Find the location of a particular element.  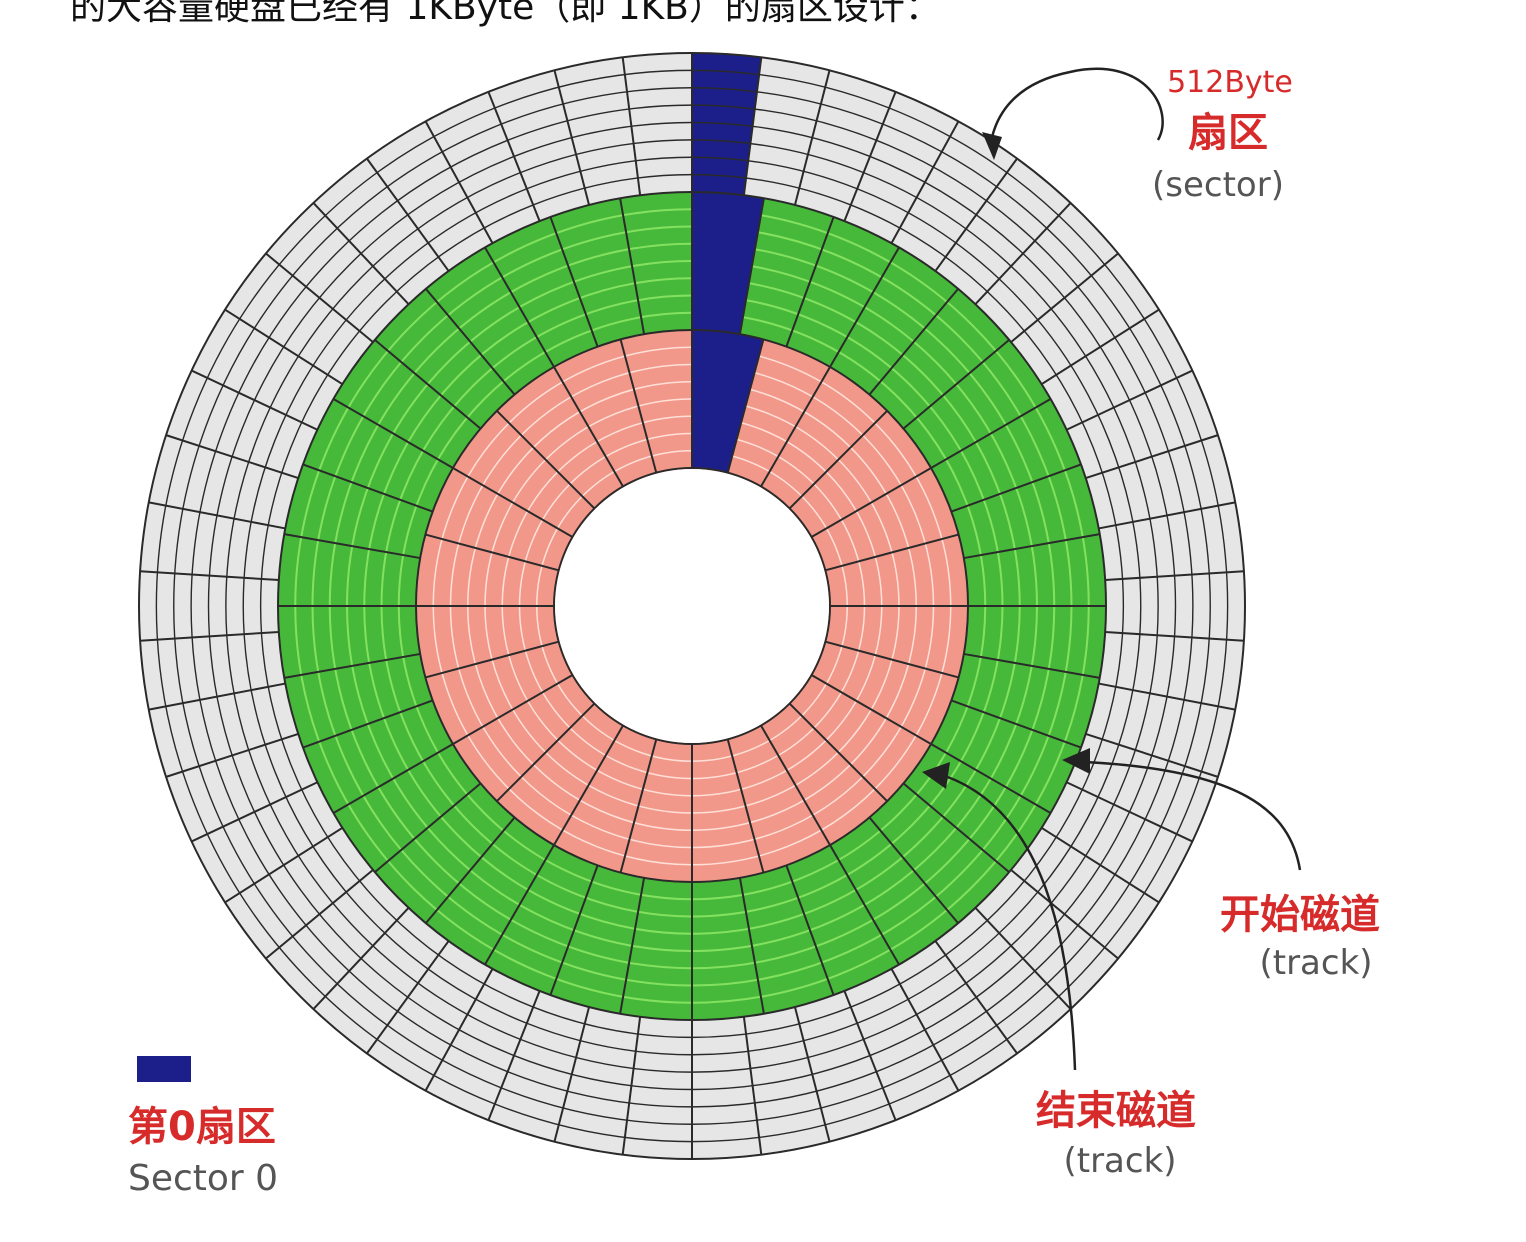

sector-size-label: 512Byte is located at coordinates (1230, 82).